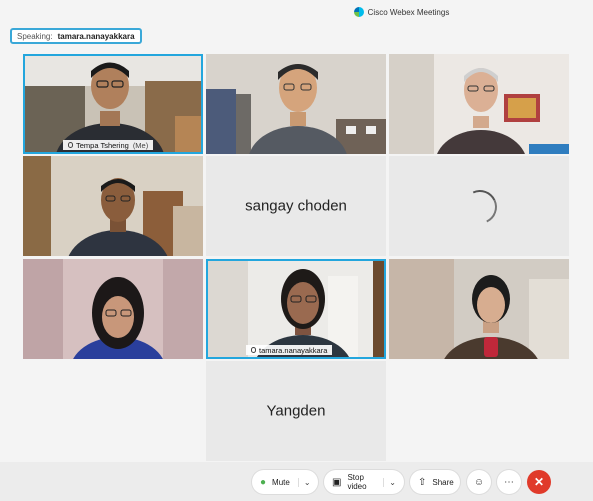  I want to click on mute-label: Mute, so click(281, 482).